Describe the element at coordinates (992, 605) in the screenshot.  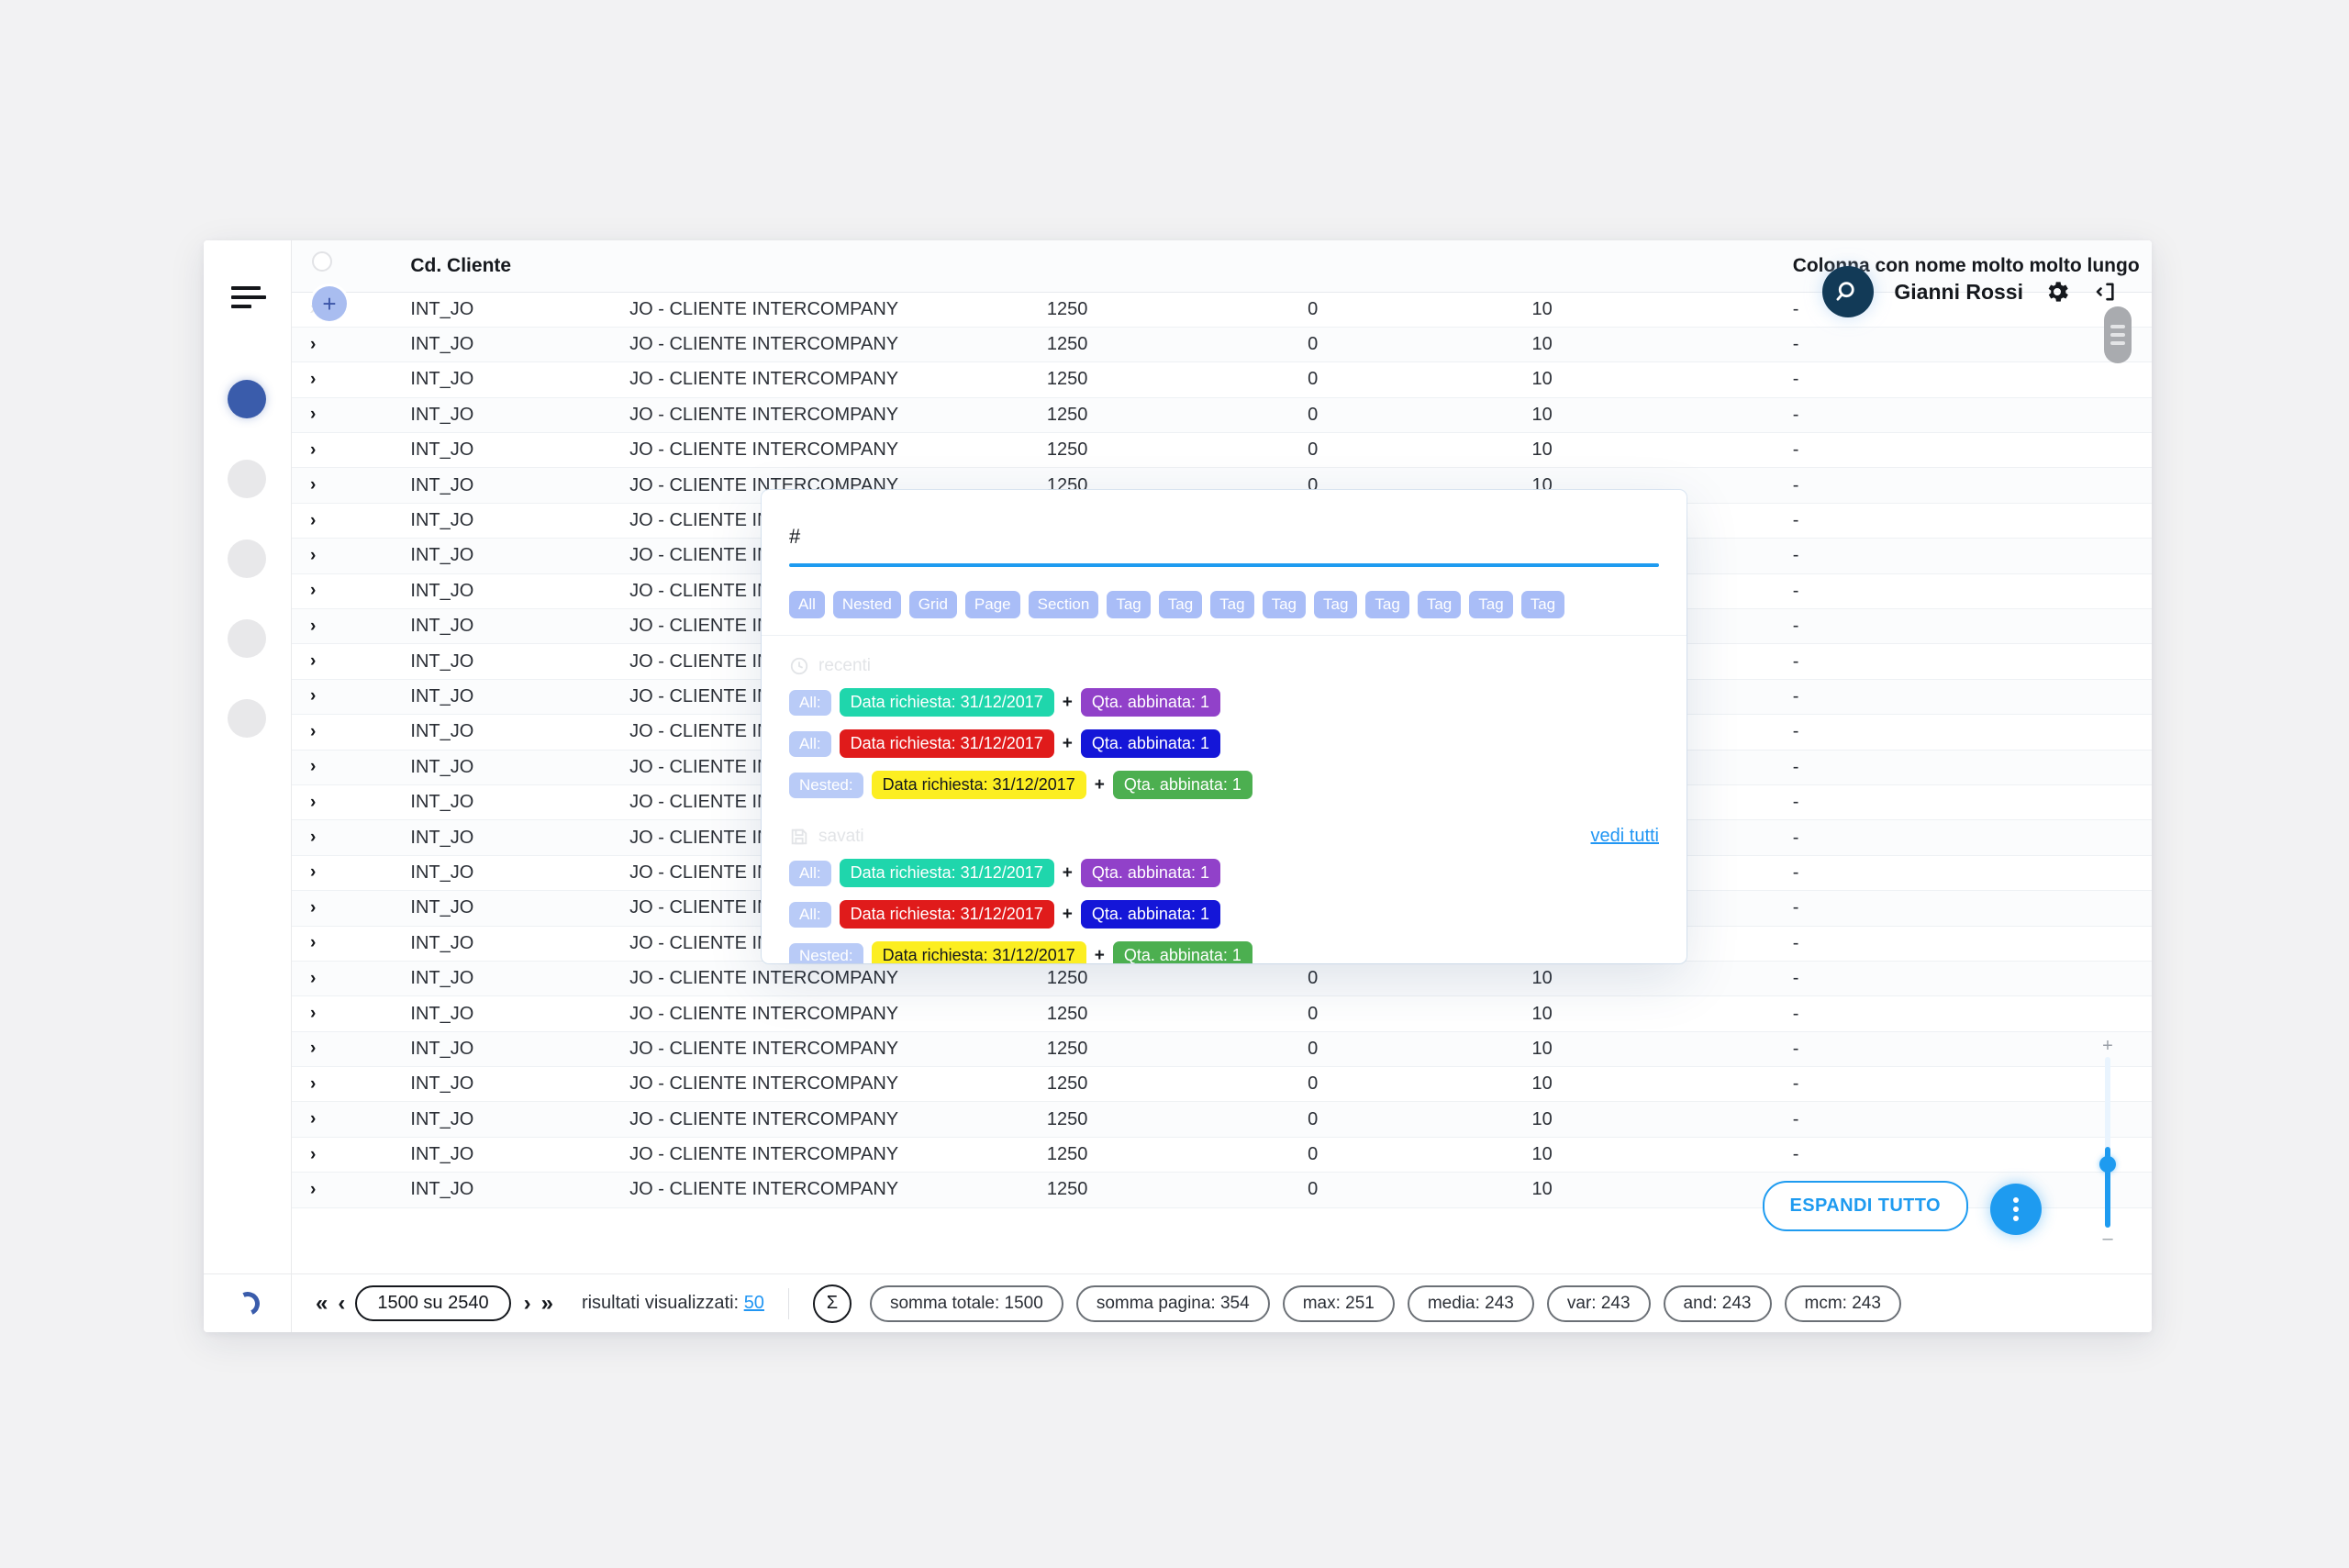
I see `search-scope-chip: Page` at that location.